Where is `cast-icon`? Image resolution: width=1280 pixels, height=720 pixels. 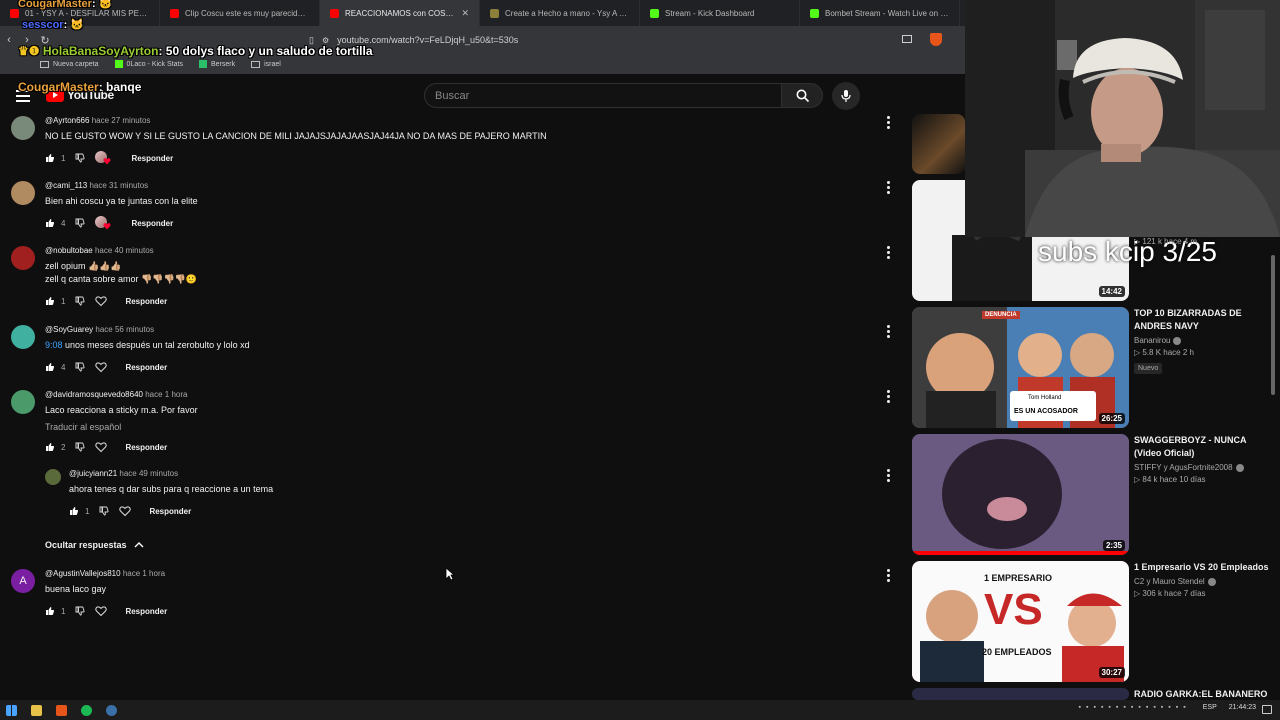 cast-icon is located at coordinates (907, 39).